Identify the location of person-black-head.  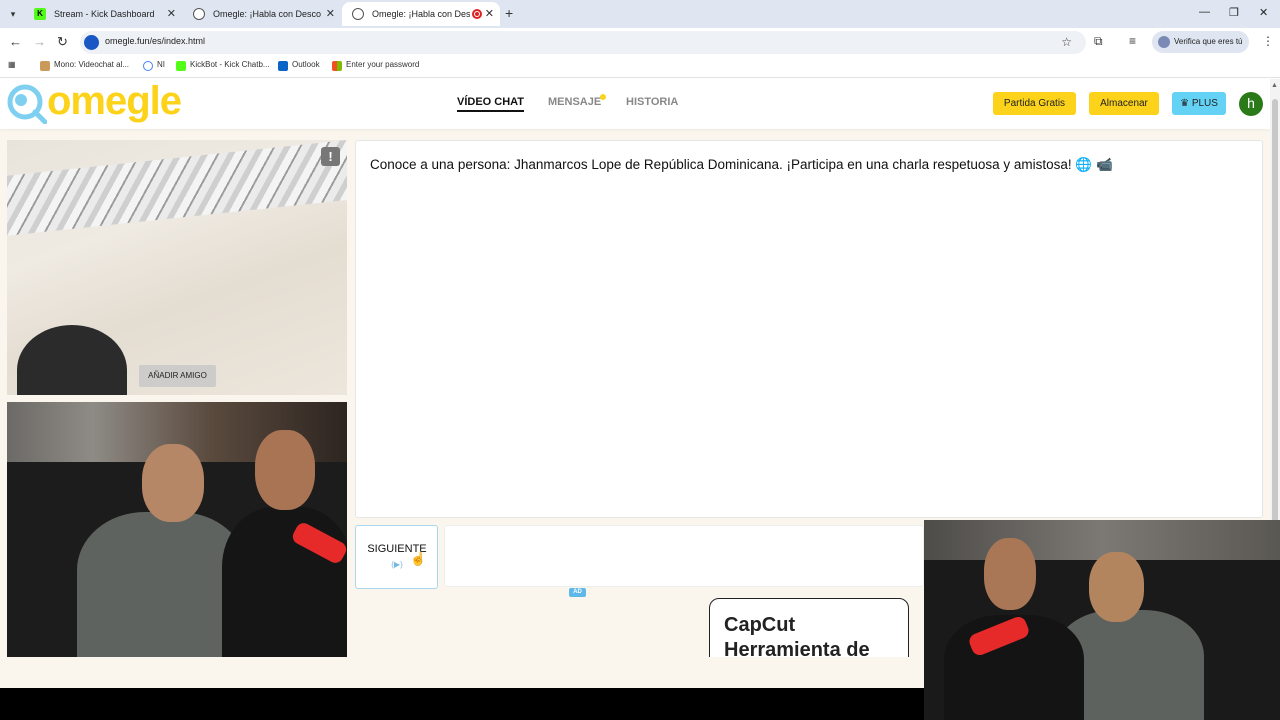
(285, 470).